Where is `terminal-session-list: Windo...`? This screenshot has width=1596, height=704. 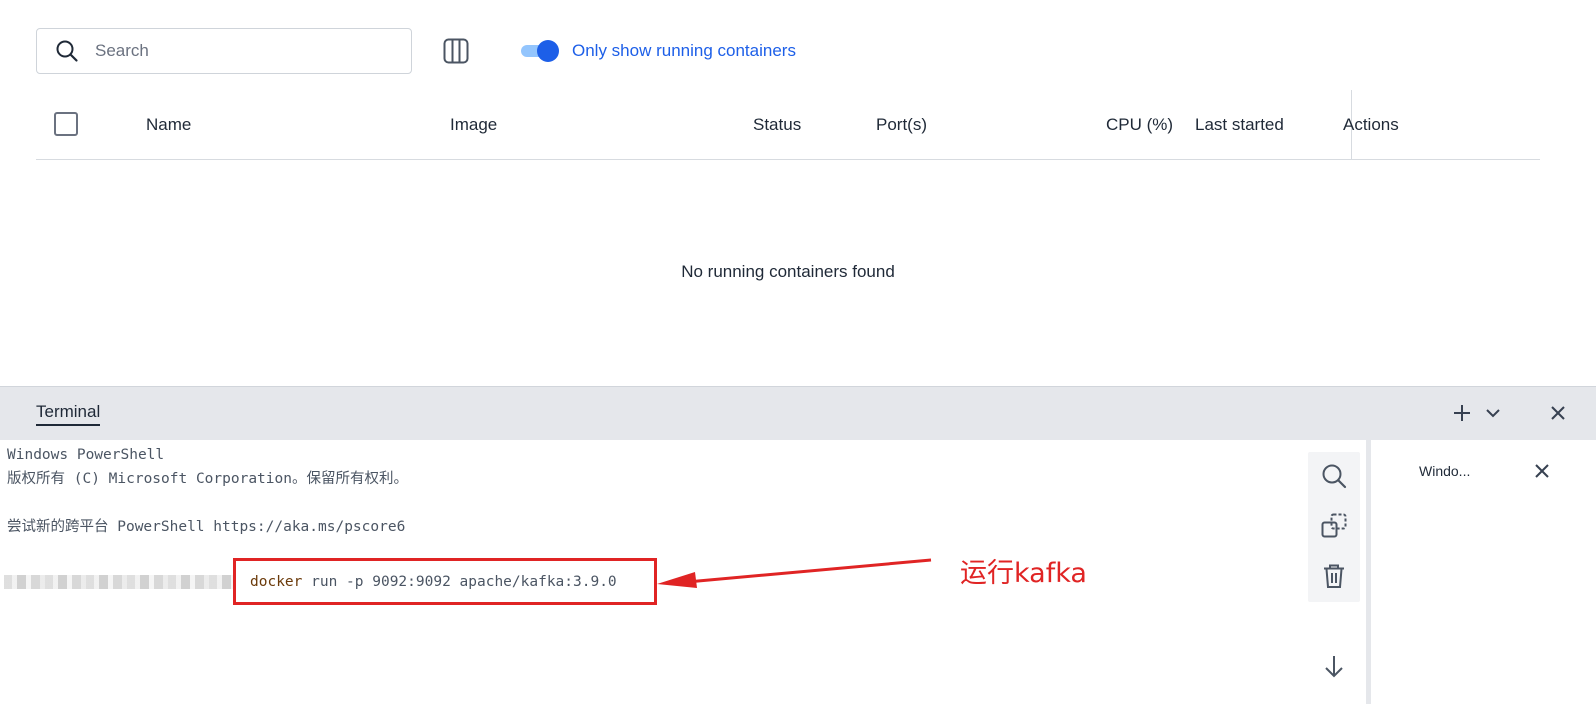
terminal-session-list: Windo... is located at coordinates (1483, 572).